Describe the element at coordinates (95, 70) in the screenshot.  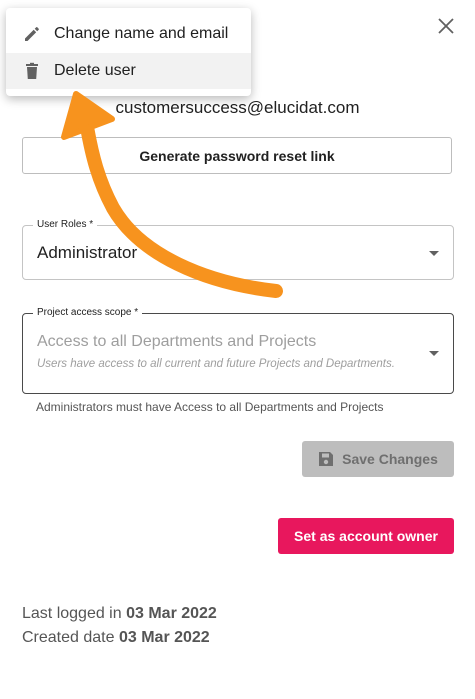
I see `menu-item-label: Delete user` at that location.